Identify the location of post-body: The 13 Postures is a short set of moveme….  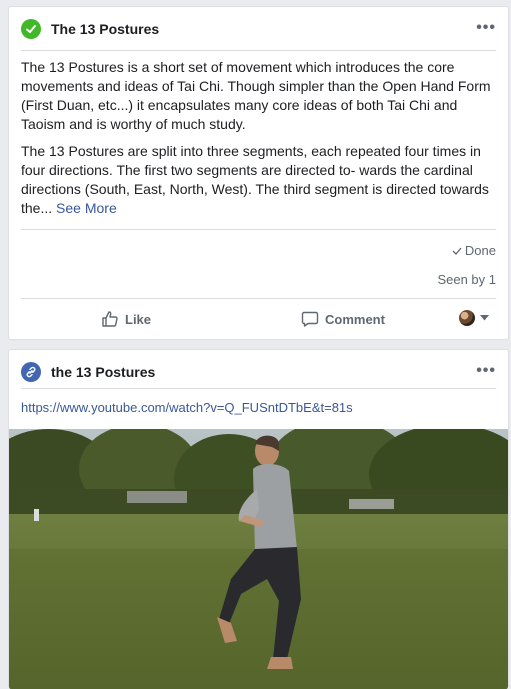
(257, 96).